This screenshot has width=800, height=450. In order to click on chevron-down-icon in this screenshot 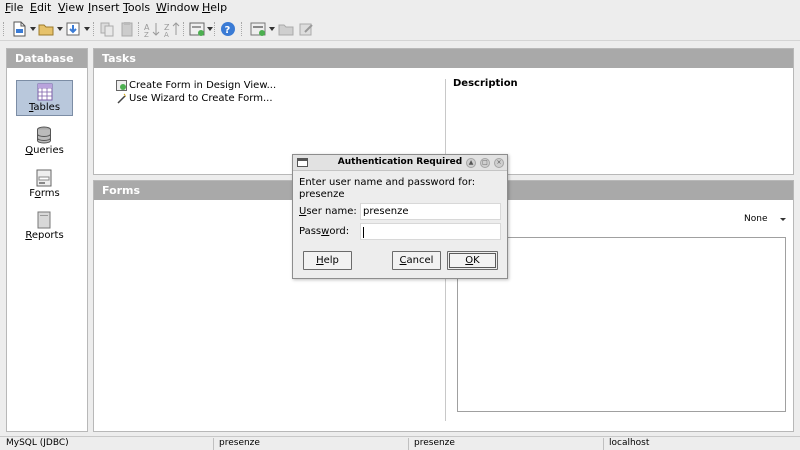, I will do `click(783, 219)`.